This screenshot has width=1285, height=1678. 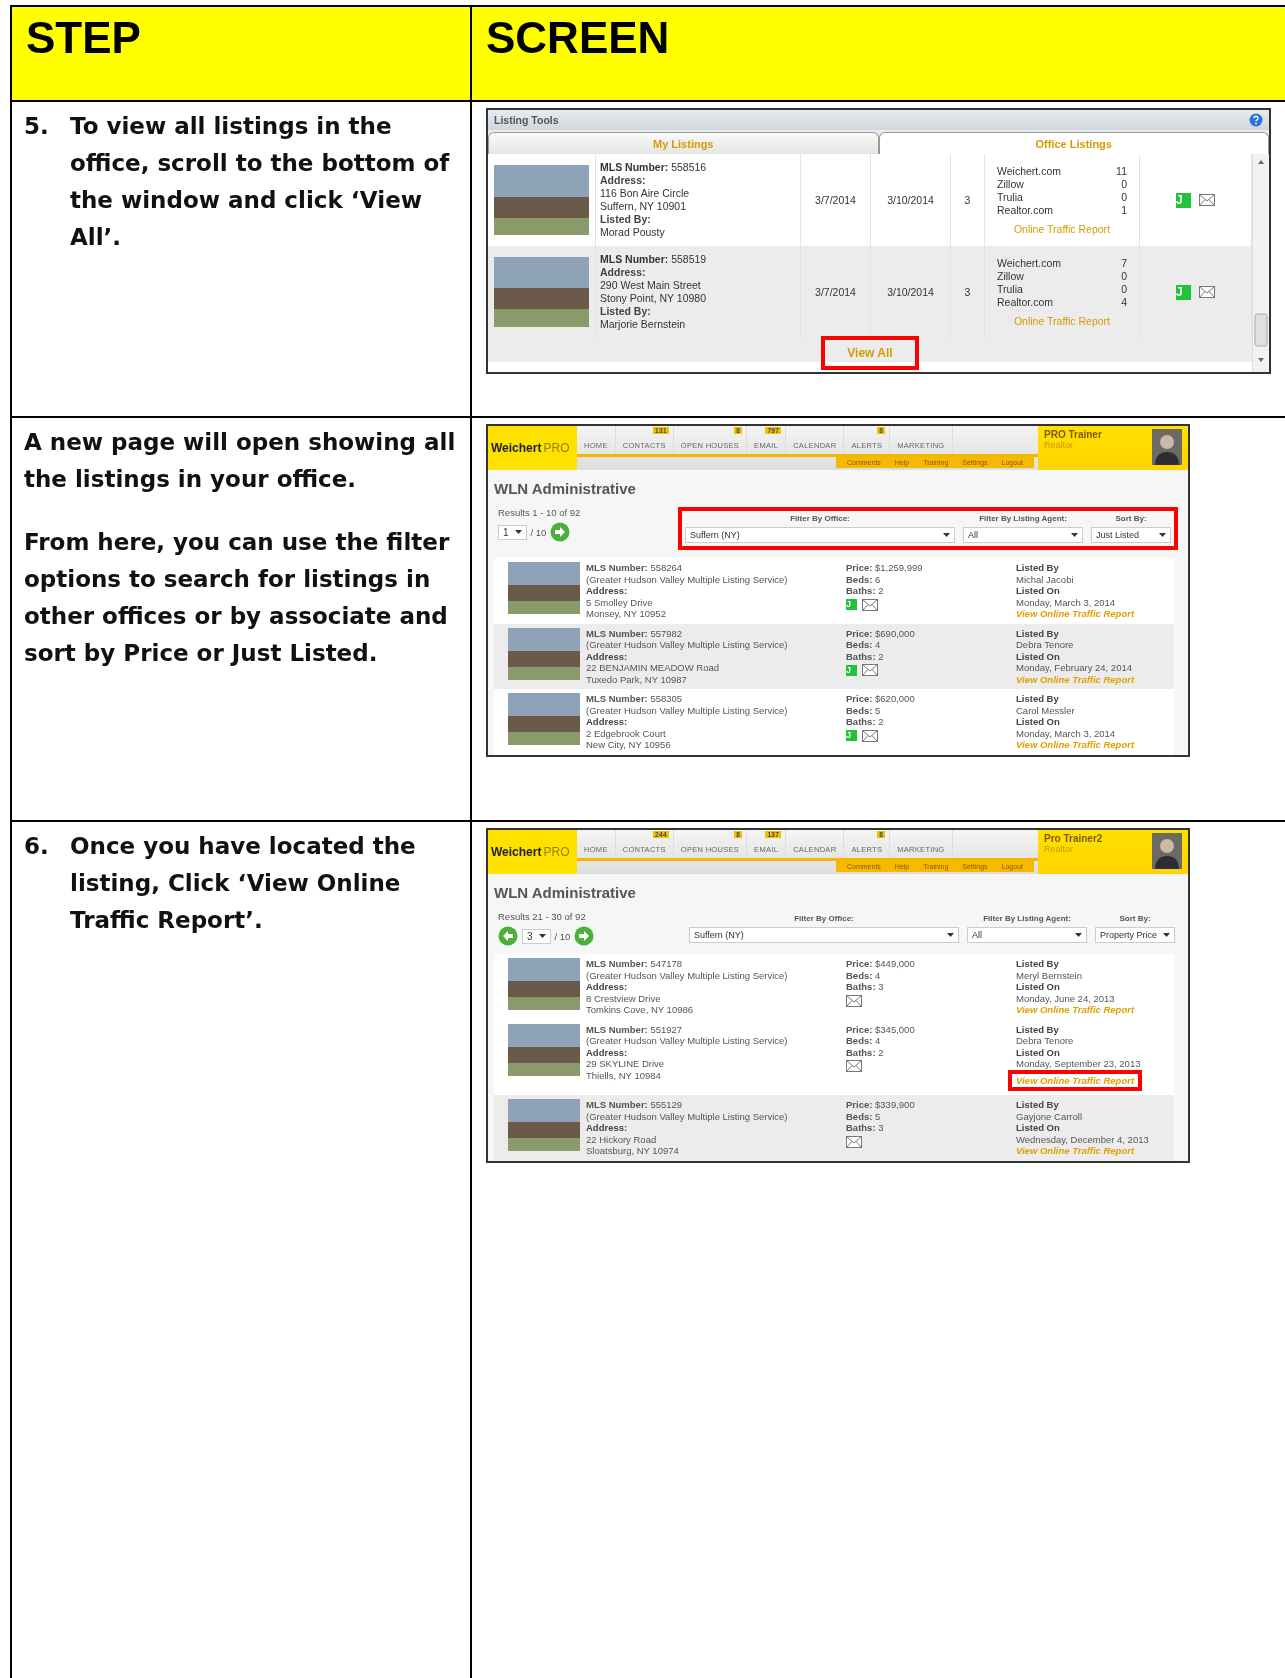 I want to click on listing-fact: Price: $345,000, so click(x=880, y=1029).